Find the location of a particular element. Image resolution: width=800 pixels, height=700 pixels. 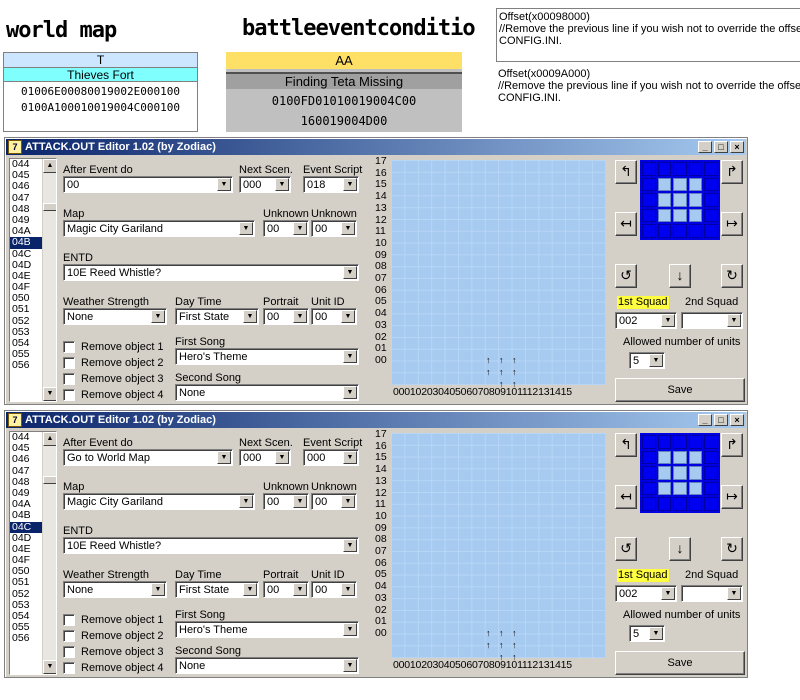

unit-id-select: 00 ▼ is located at coordinates (334, 589).